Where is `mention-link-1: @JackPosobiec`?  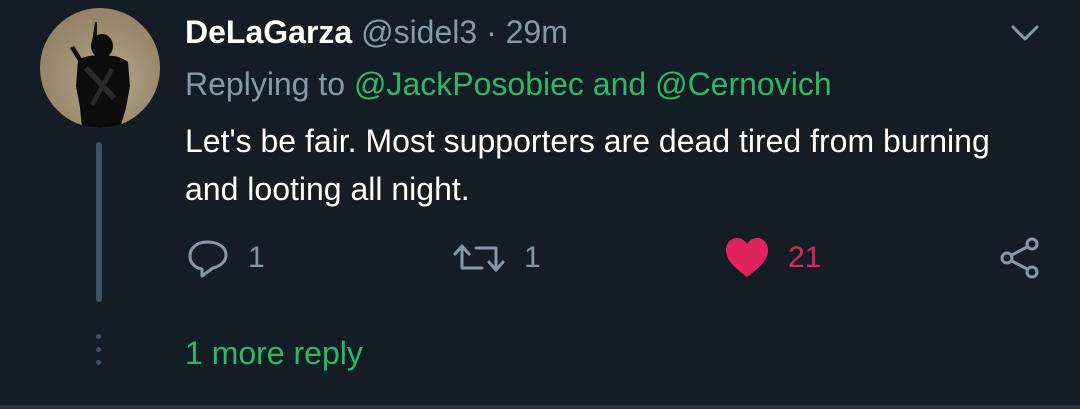
mention-link-1: @JackPosobiec is located at coordinates (469, 84).